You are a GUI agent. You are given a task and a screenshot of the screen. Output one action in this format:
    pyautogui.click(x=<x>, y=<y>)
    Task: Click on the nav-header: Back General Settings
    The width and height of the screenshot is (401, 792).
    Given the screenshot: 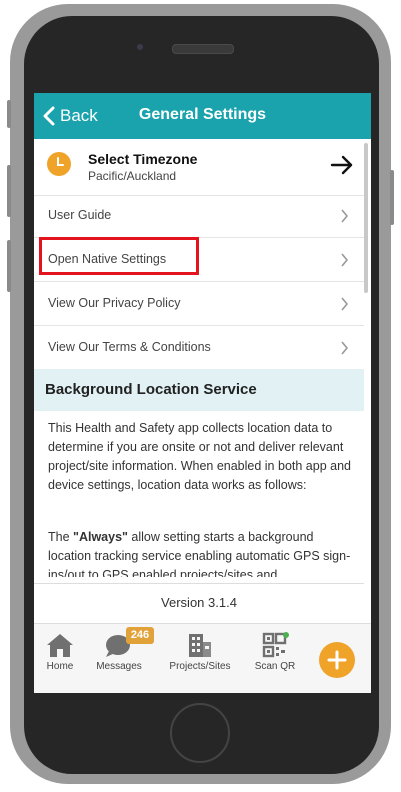 What is the action you would take?
    pyautogui.click(x=202, y=116)
    